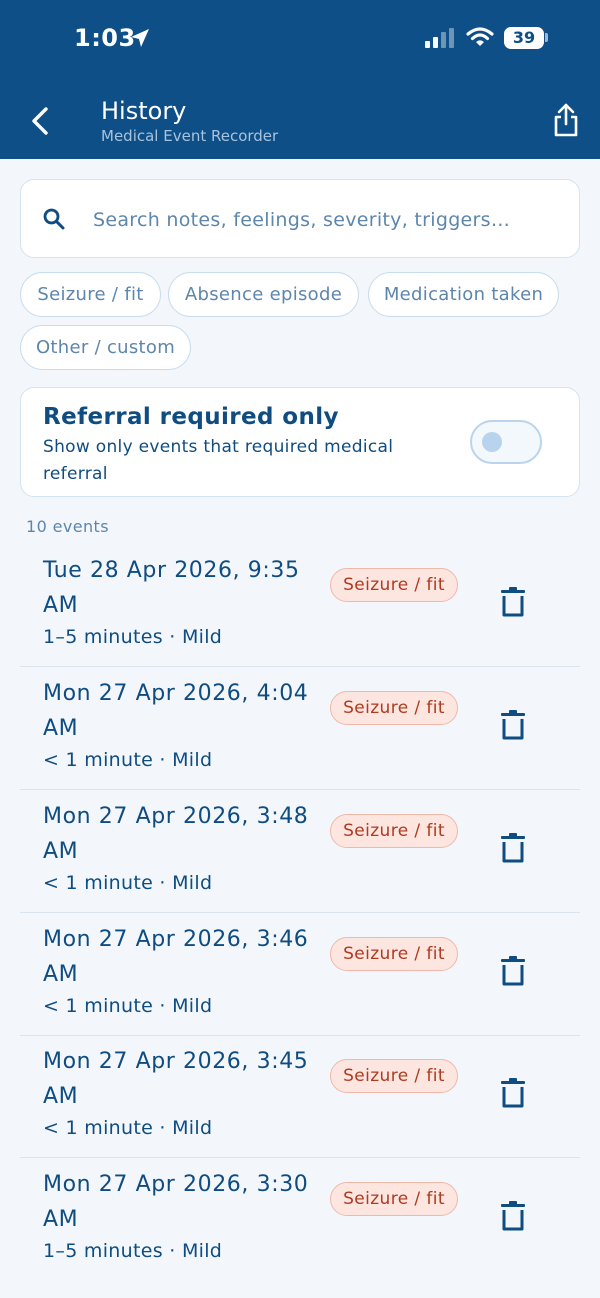 The image size is (600, 1298). Describe the element at coordinates (300, 79) in the screenshot. I see `top-app-bar: 1:03 39 History Medical Event Recorder` at that location.